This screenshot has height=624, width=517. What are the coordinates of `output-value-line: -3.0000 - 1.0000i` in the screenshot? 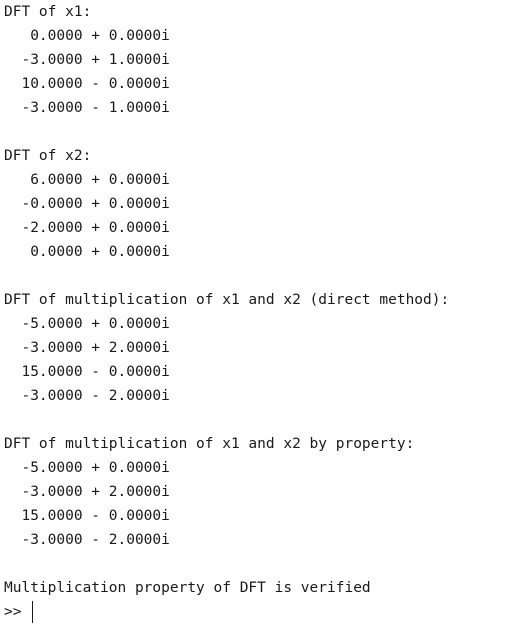 It's located at (87, 108).